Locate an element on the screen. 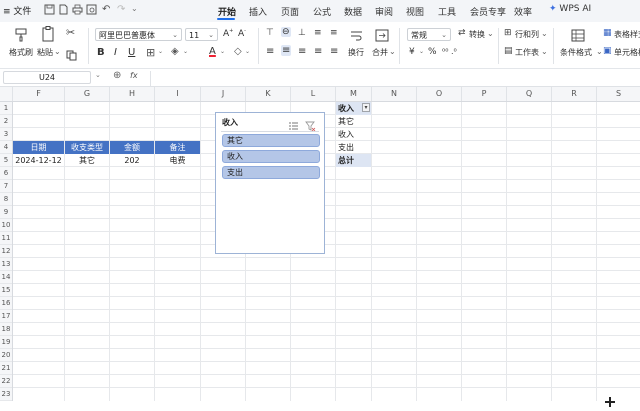 This screenshot has width=640, height=411. wrap-text-label: 换行 is located at coordinates (356, 52).